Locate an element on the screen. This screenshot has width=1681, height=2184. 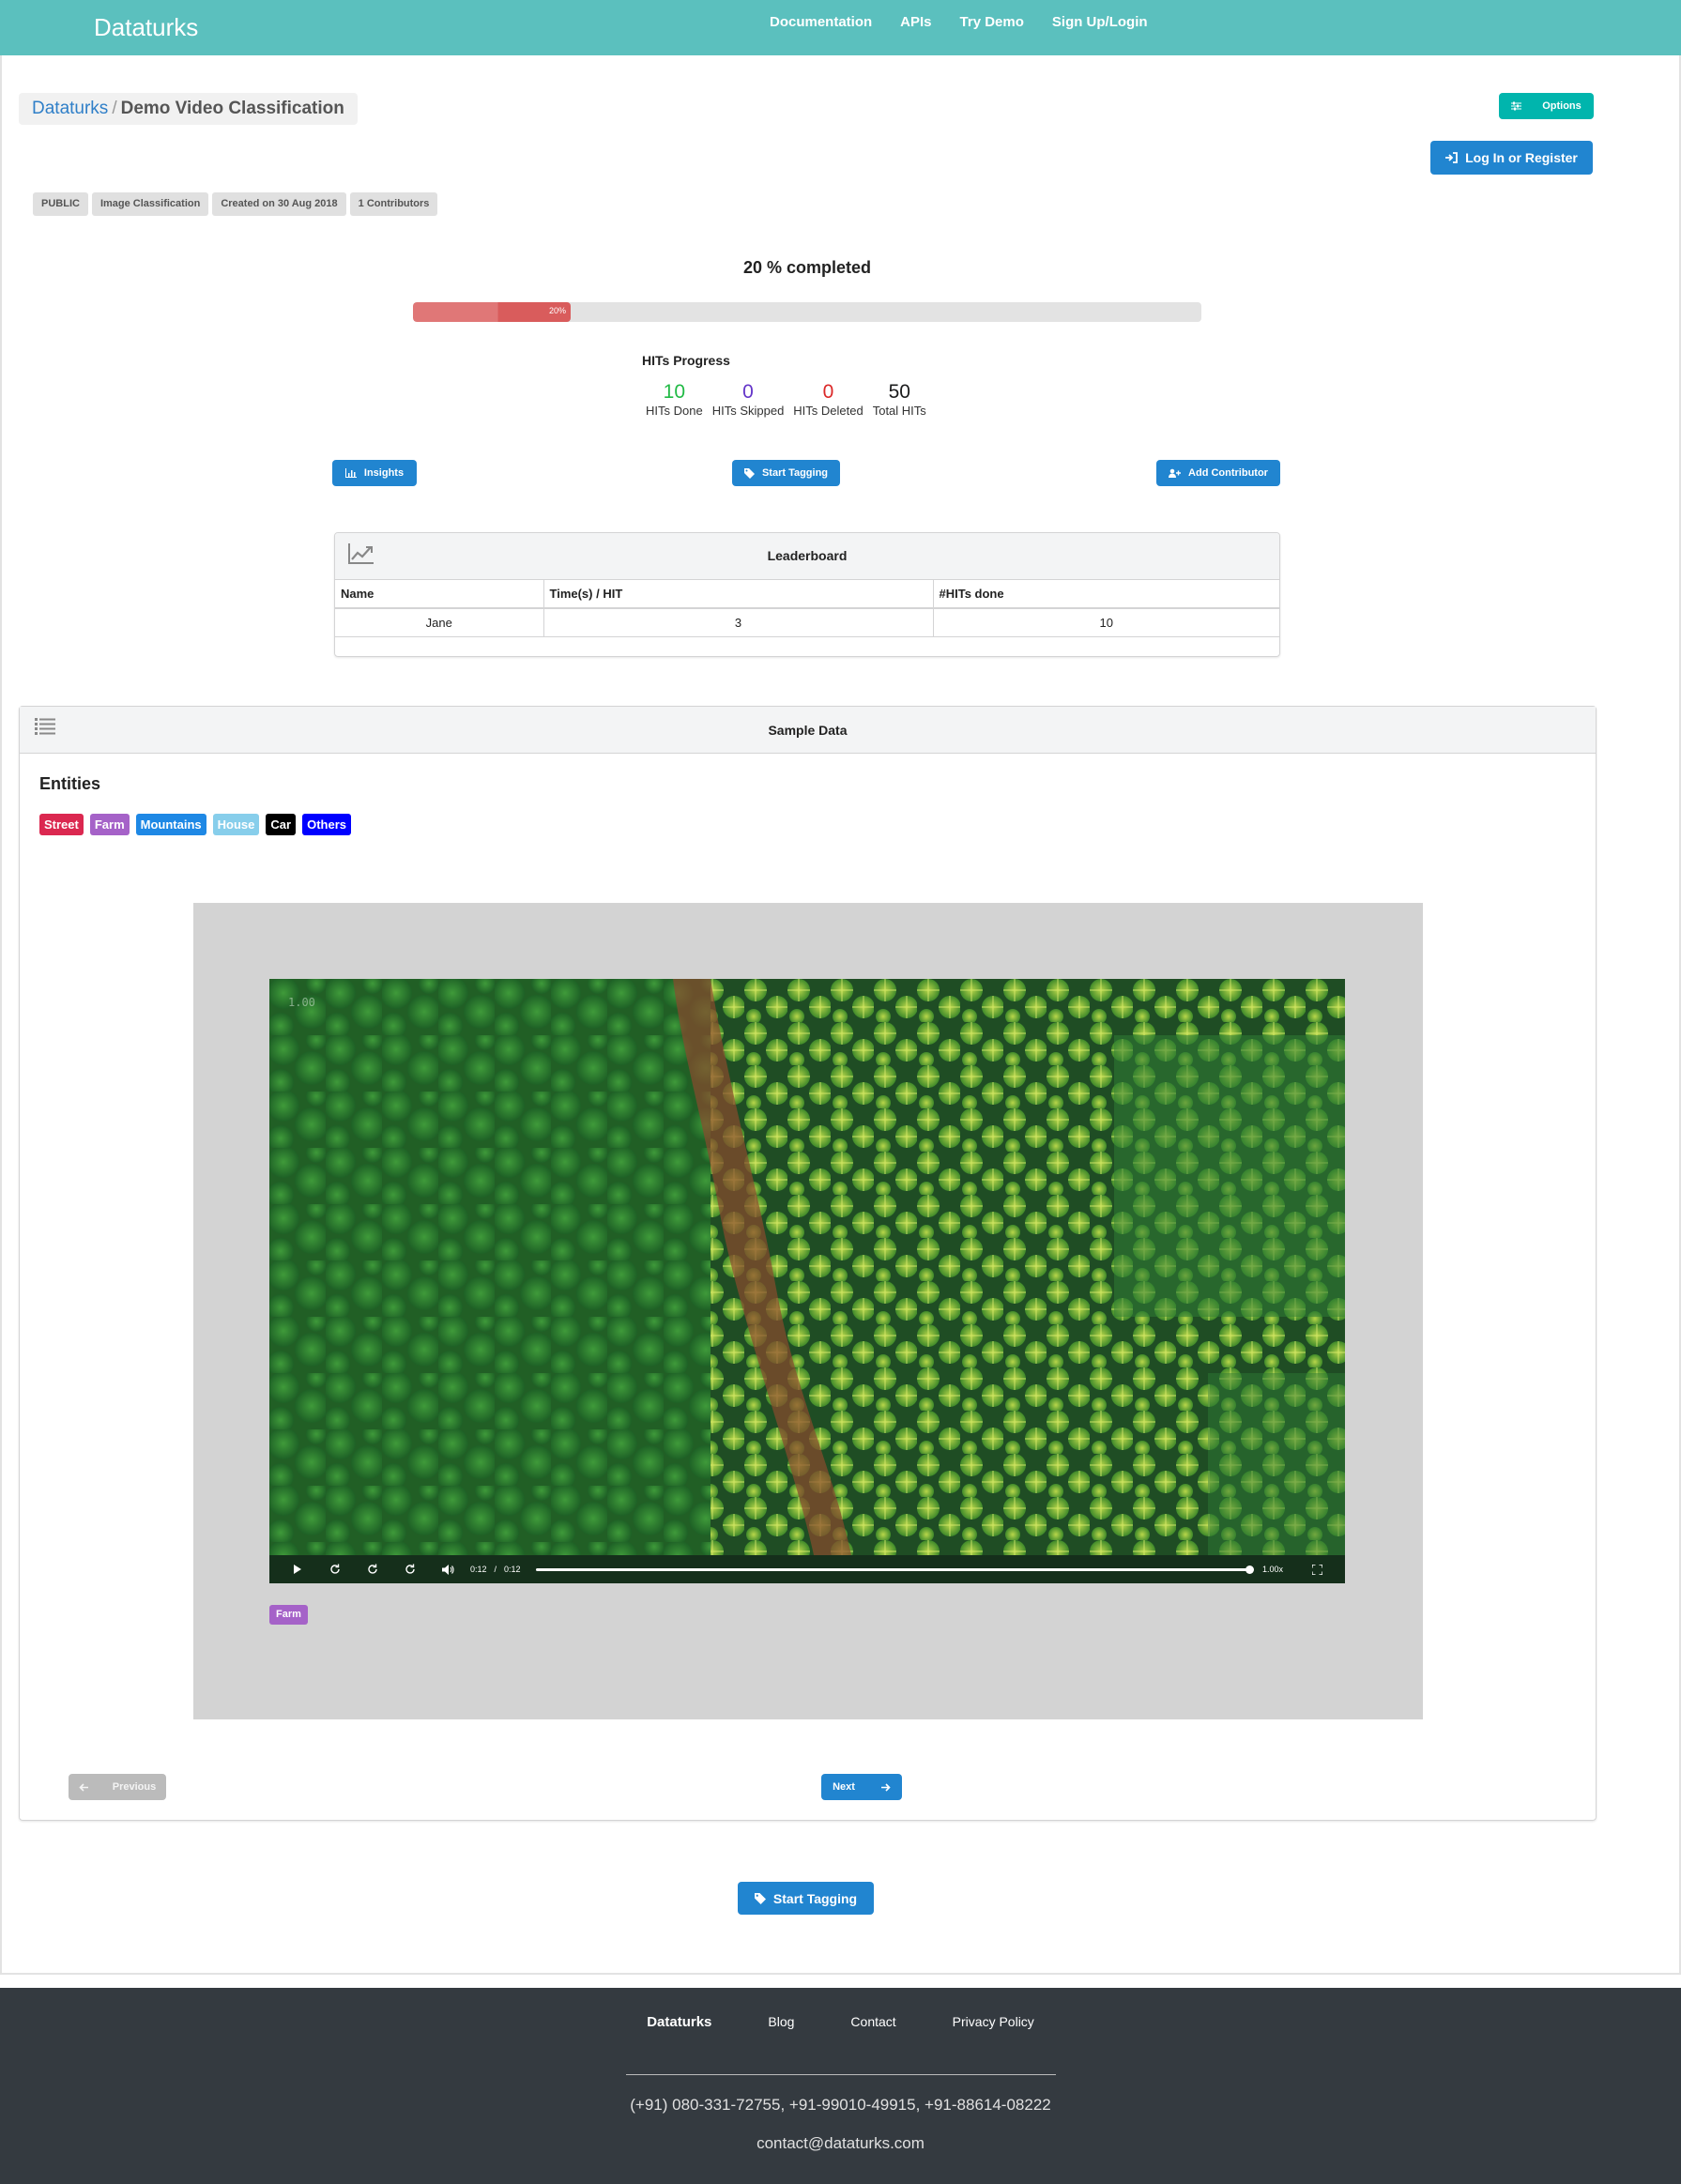
options-button: Options is located at coordinates (1546, 106).